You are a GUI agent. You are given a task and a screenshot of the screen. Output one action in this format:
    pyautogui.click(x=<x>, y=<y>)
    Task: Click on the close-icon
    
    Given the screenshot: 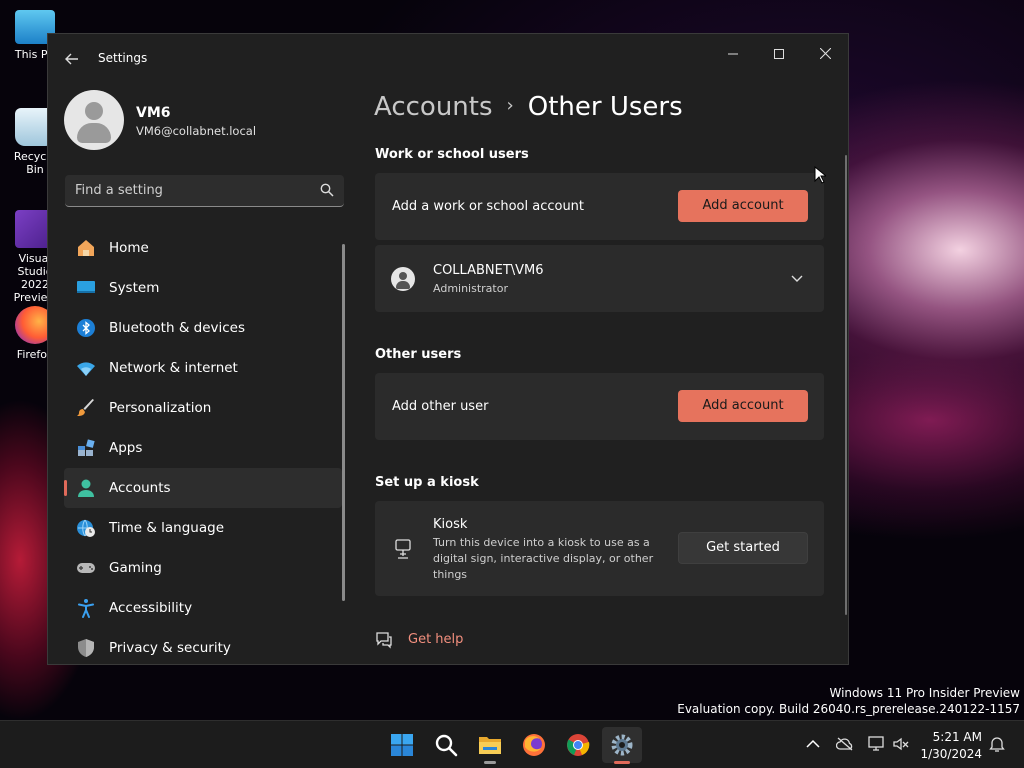 What is the action you would take?
    pyautogui.click(x=825, y=53)
    